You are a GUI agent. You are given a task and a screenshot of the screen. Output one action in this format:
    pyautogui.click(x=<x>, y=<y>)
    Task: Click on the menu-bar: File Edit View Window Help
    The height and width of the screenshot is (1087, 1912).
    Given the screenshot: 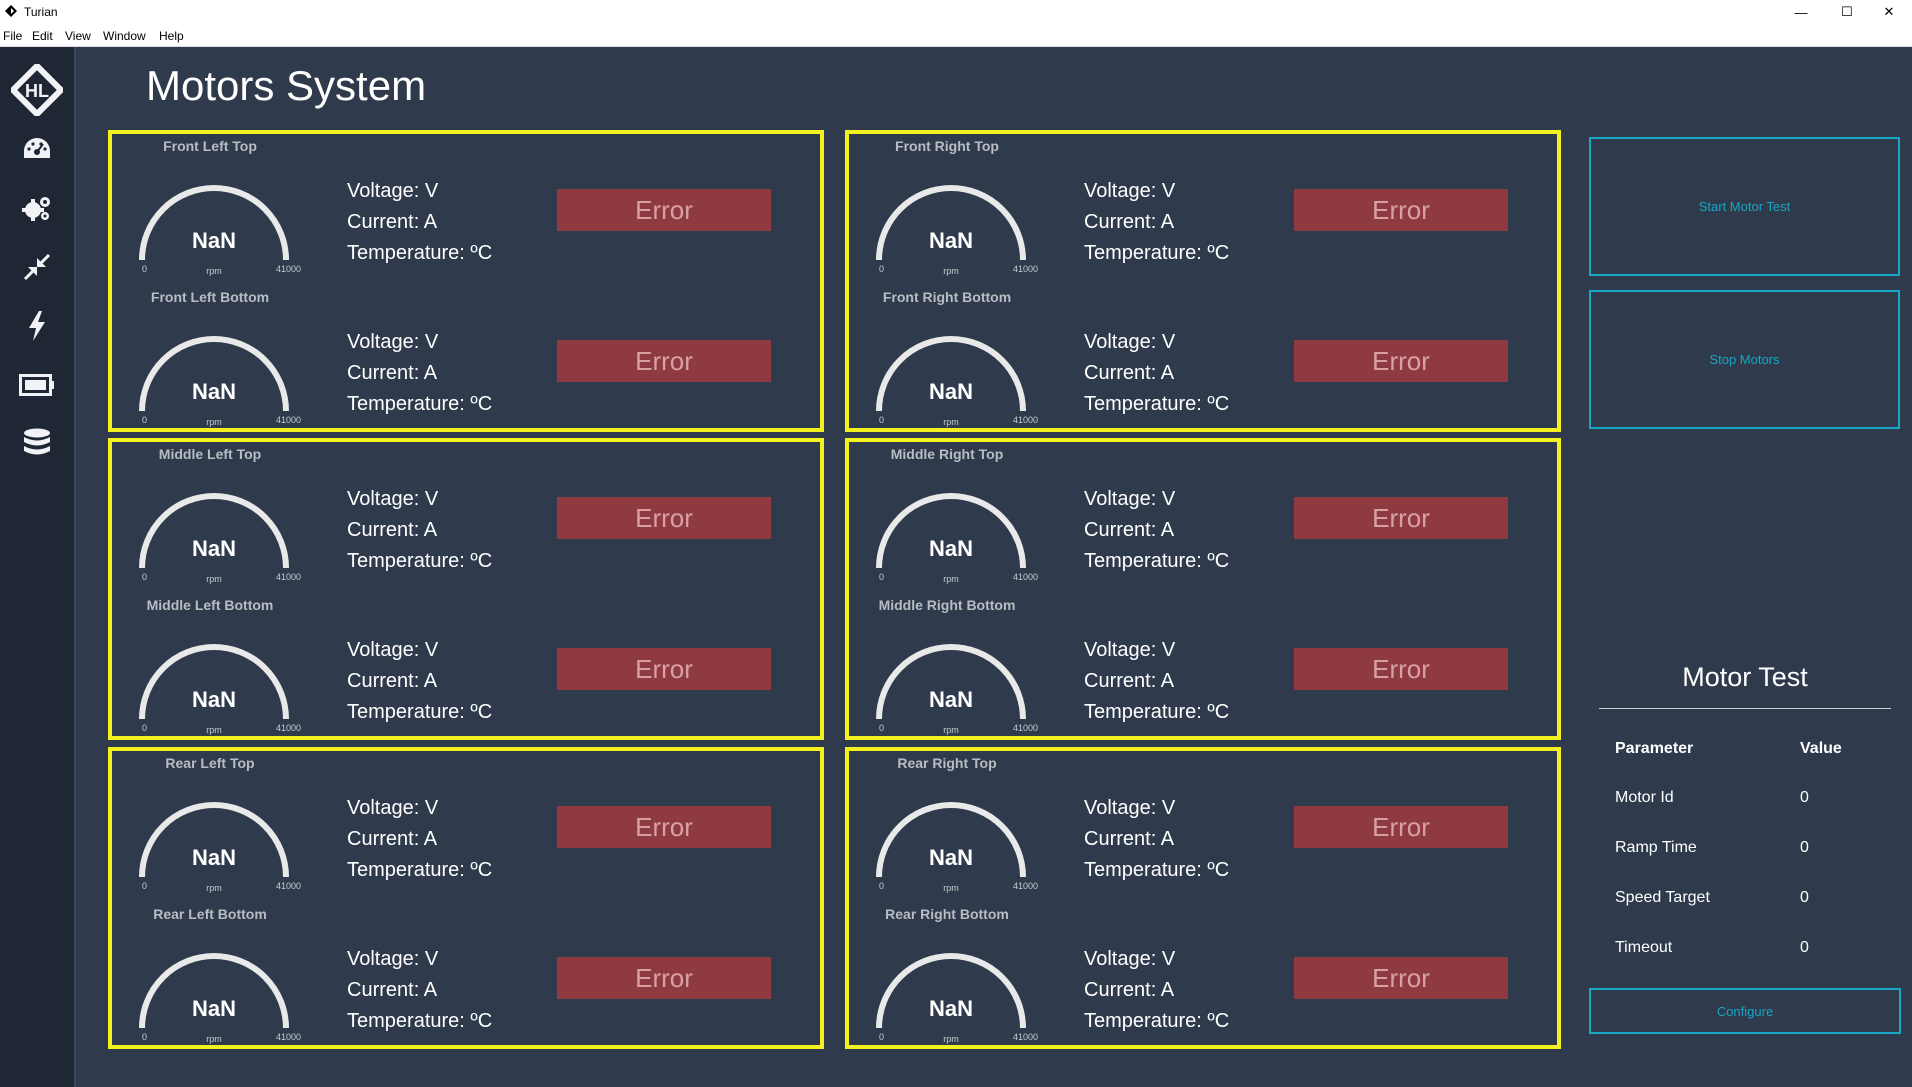 What is the action you would take?
    pyautogui.click(x=956, y=35)
    